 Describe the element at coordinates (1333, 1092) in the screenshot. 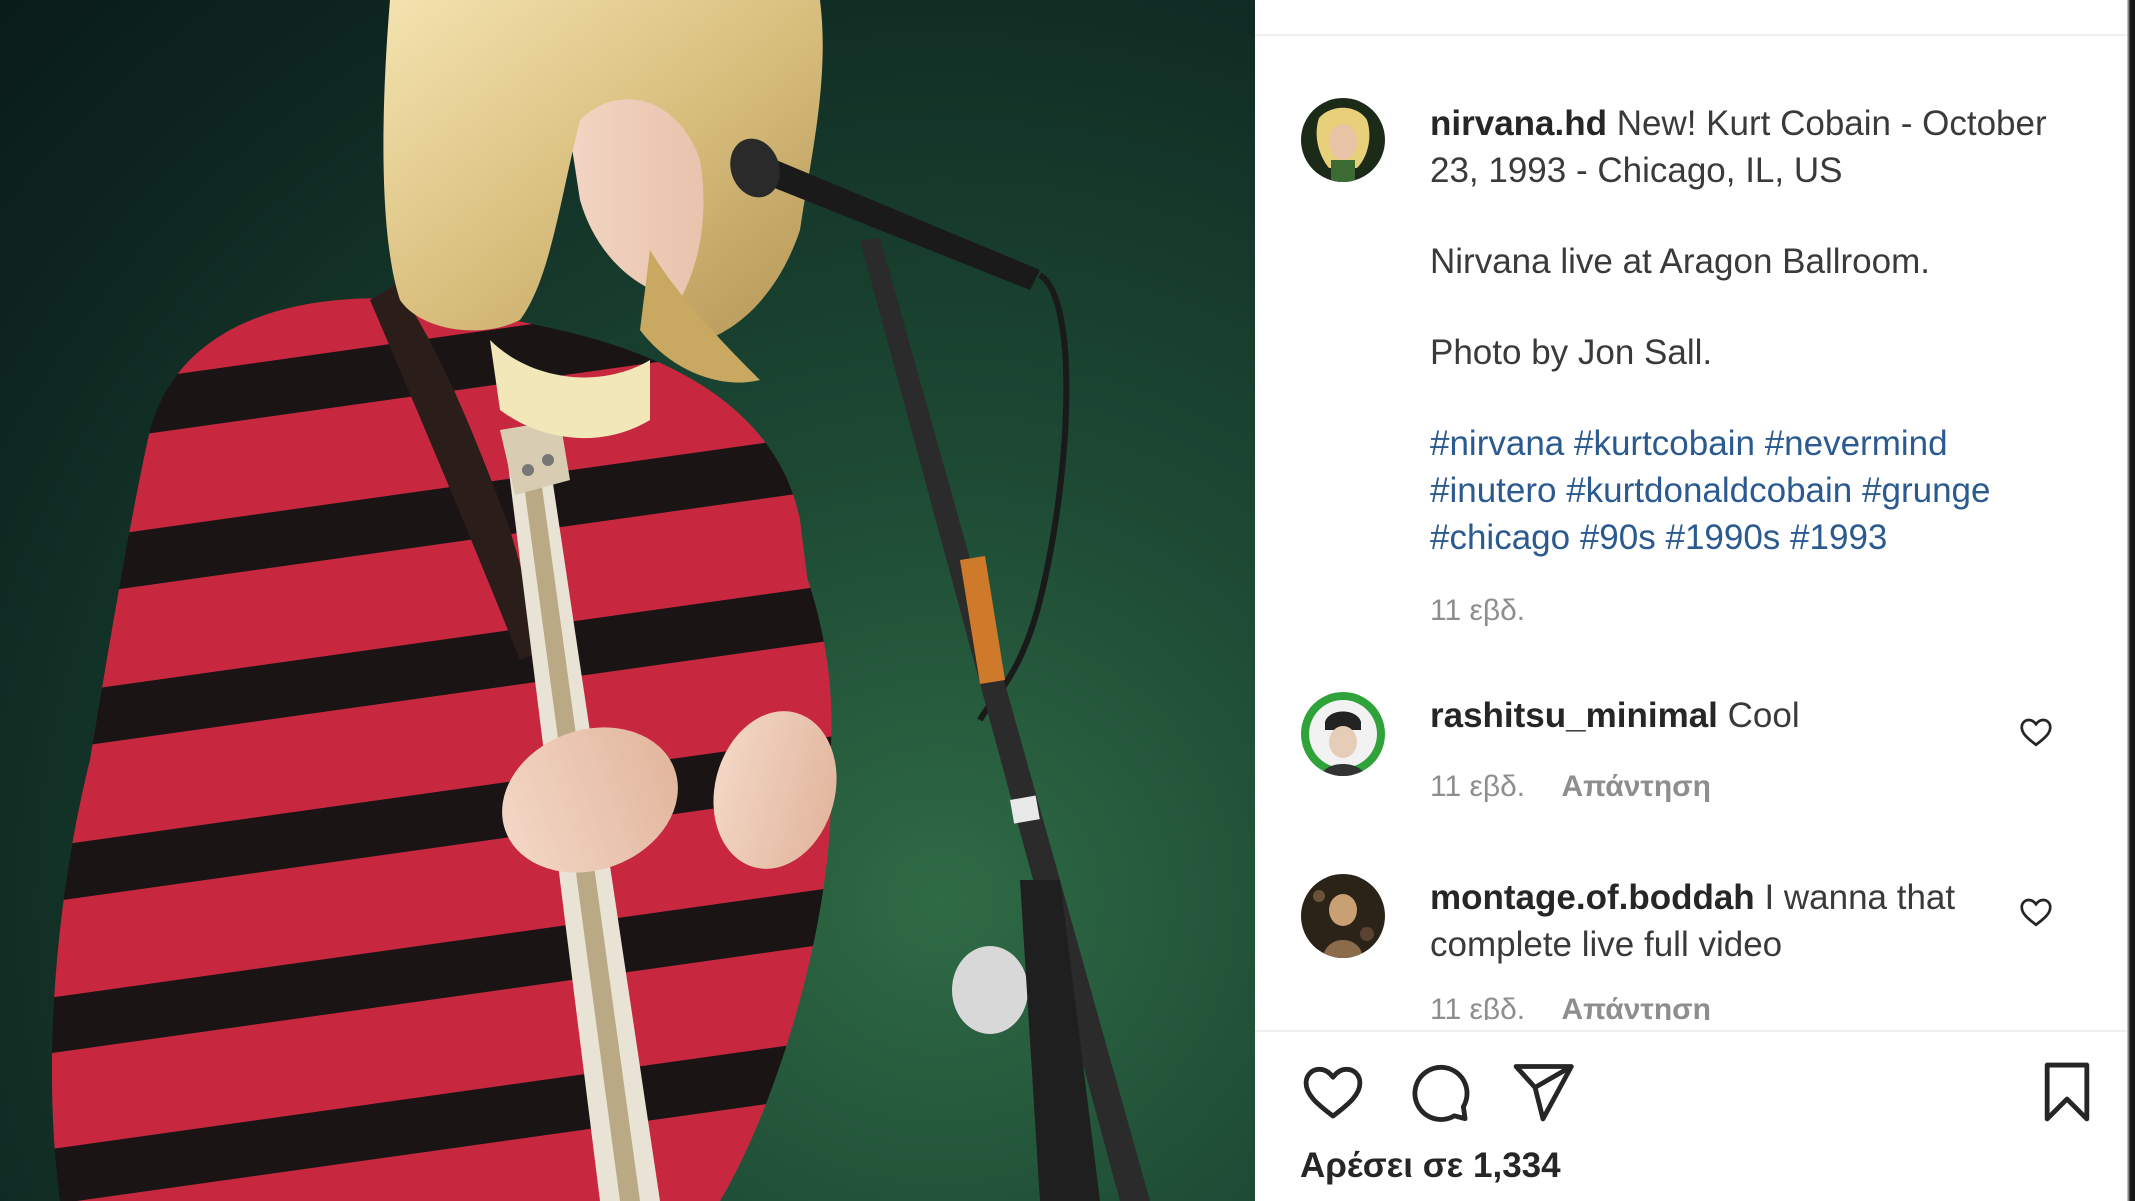

I see `heart-outline-icon` at that location.